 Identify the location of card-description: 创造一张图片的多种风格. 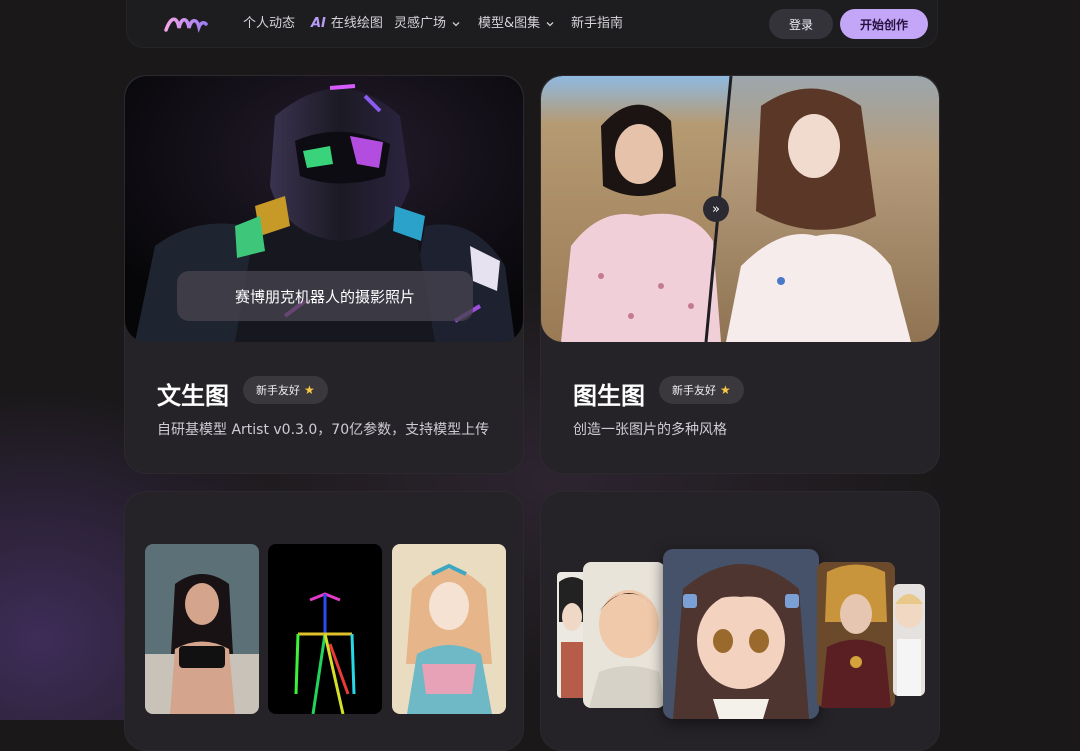
(650, 430).